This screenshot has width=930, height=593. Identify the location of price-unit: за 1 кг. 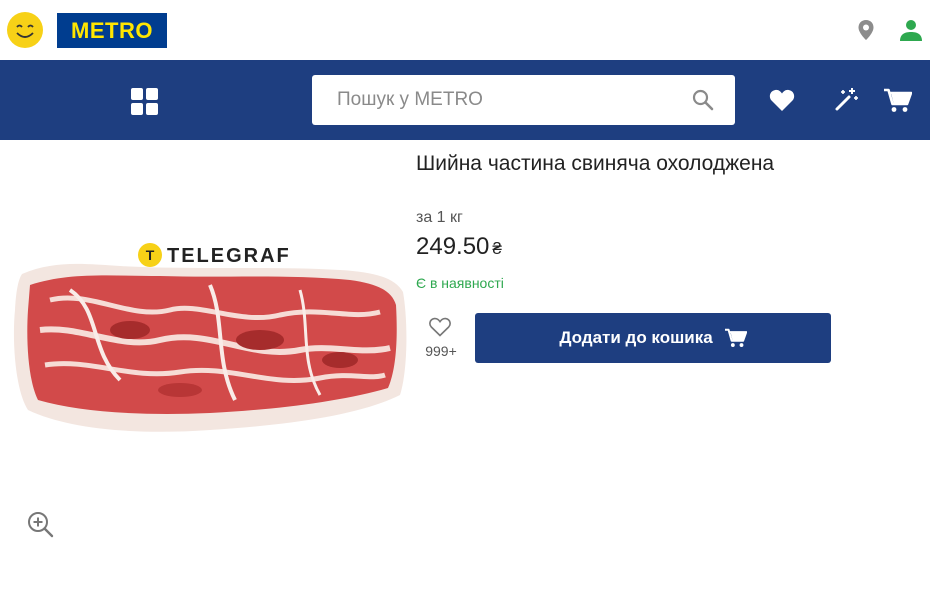
(439, 217).